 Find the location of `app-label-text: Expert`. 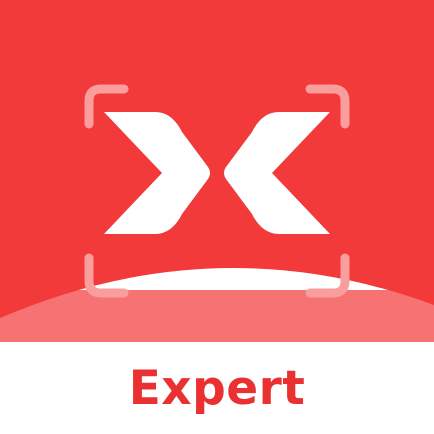

app-label-text: Expert is located at coordinates (217, 388).